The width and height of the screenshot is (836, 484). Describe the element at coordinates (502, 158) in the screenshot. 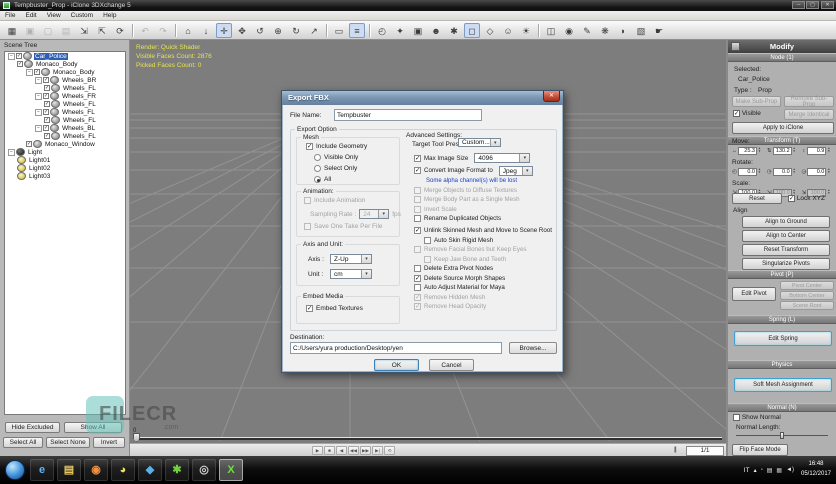

I see `advanced-option-combo: 4096` at that location.